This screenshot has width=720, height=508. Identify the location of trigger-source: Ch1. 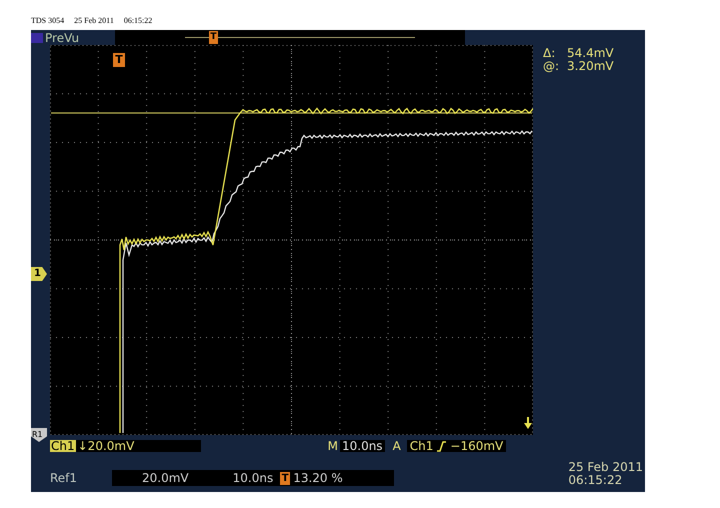
(422, 446).